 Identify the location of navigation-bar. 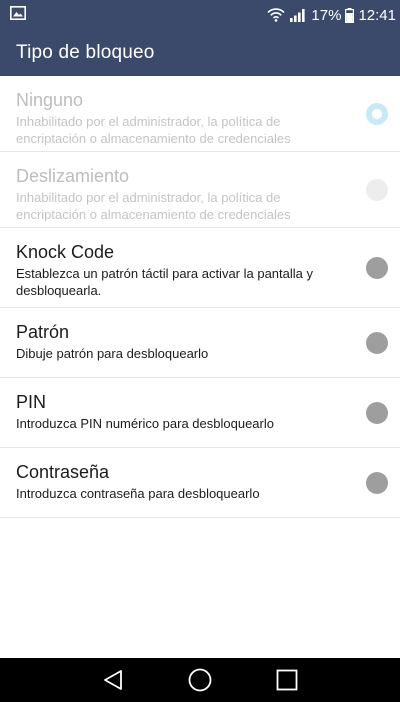
(200, 680).